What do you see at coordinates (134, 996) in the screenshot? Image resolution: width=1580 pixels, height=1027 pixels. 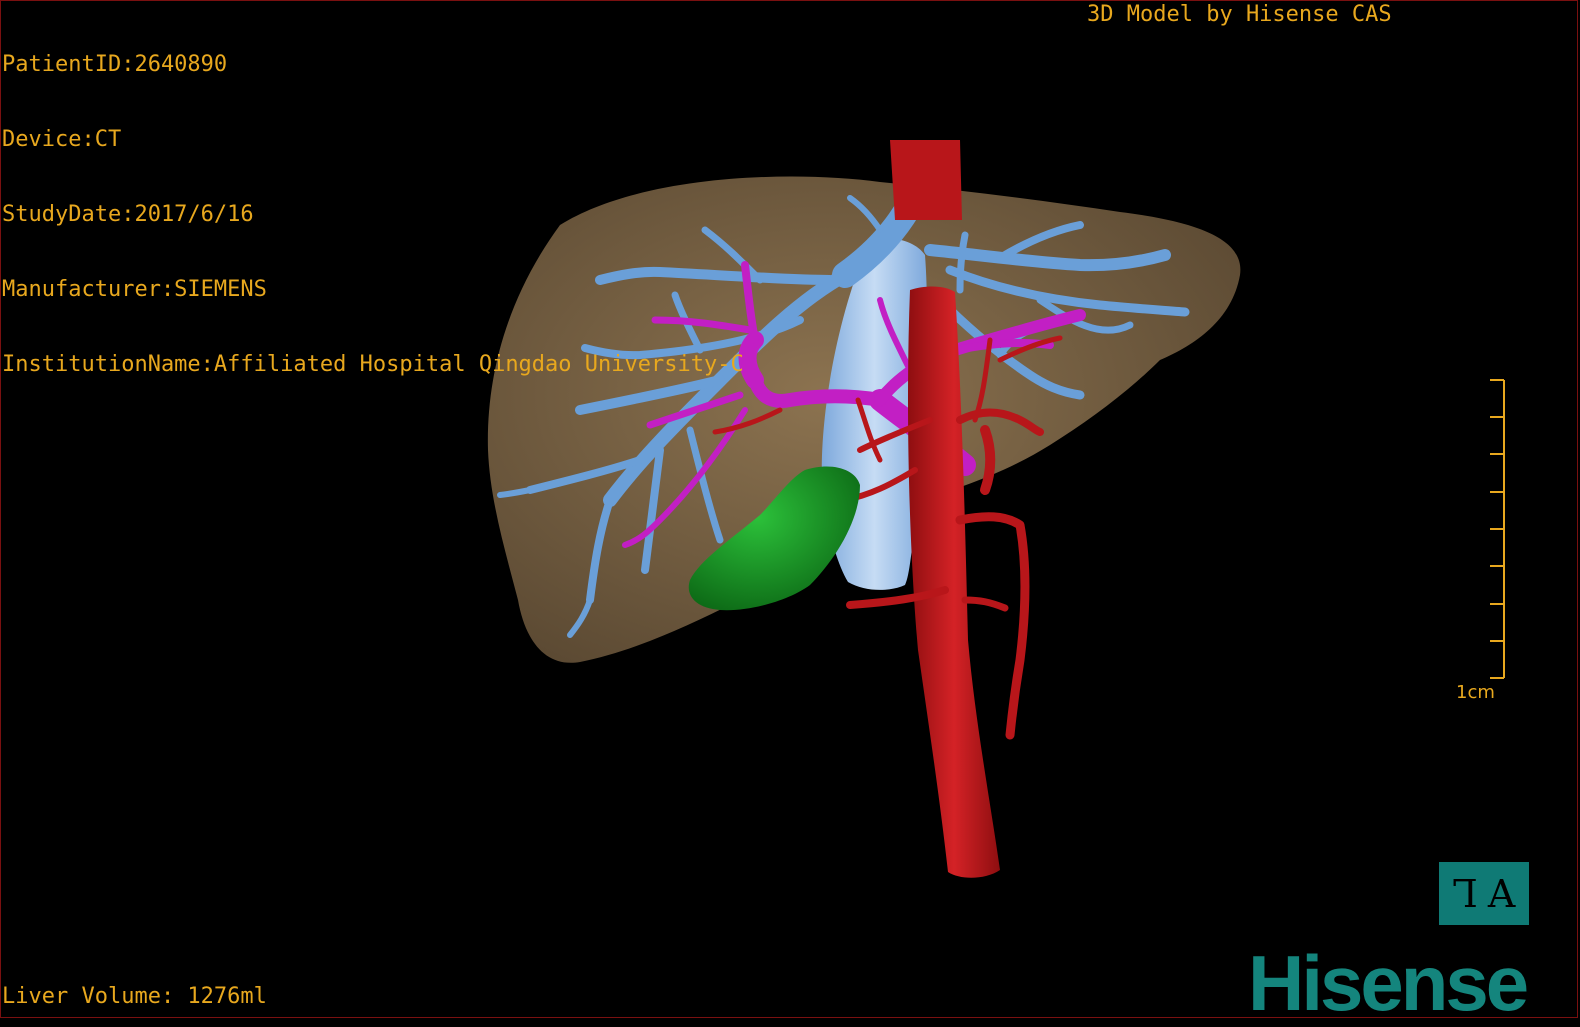 I see `liver-volume-text: Liver Volume: 1276ml` at bounding box center [134, 996].